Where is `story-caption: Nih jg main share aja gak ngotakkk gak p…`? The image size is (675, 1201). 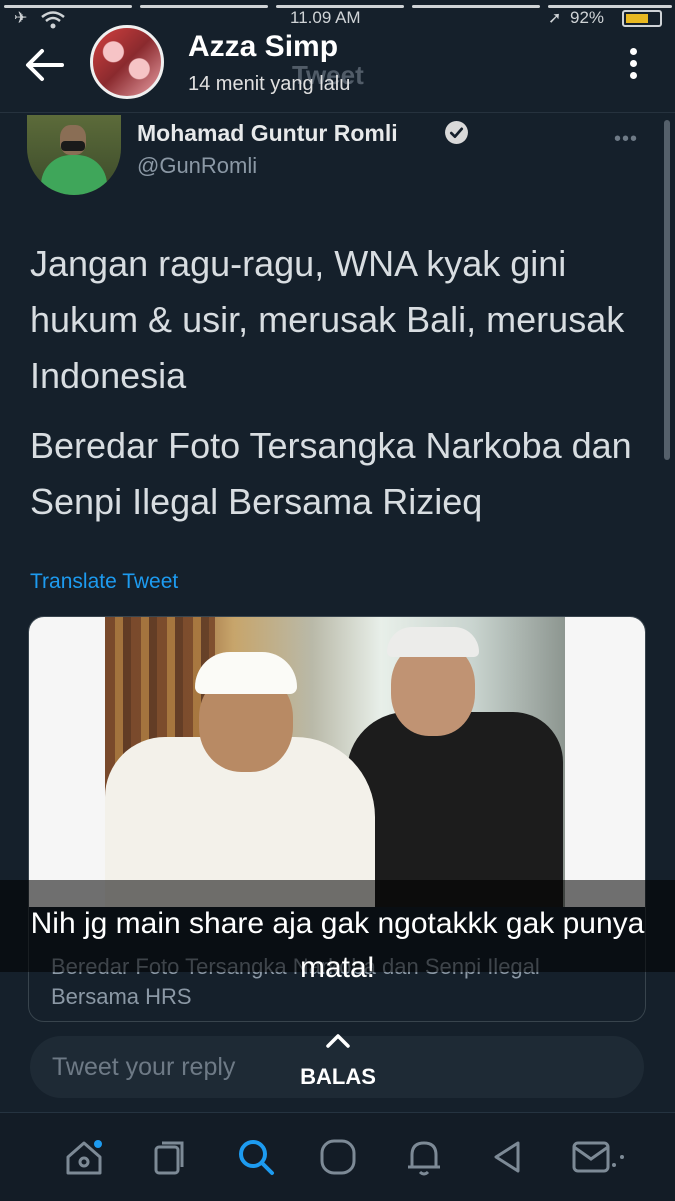 story-caption: Nih jg main share aja gak ngotakkk gak p… is located at coordinates (337, 945).